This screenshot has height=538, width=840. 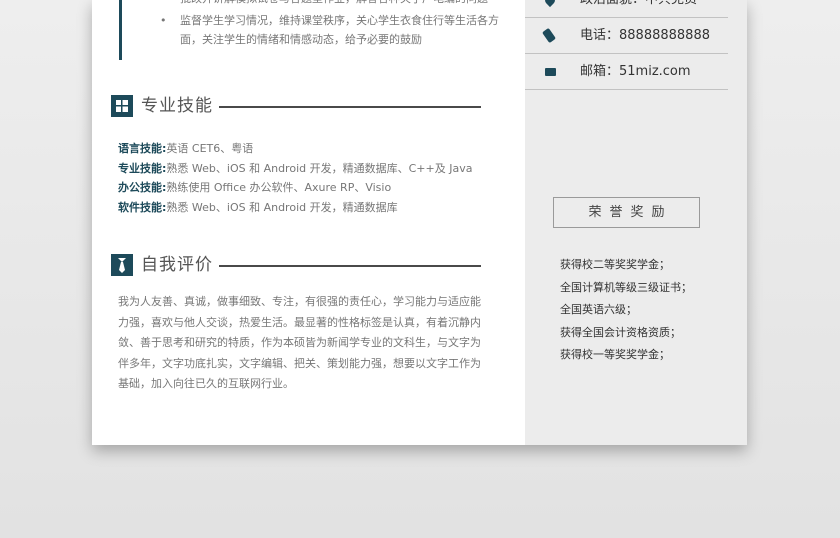 I want to click on skill-value: 熟悉 Web、iOS 和 Android 开发，精通数据库、C++及 Java, so click(x=319, y=168).